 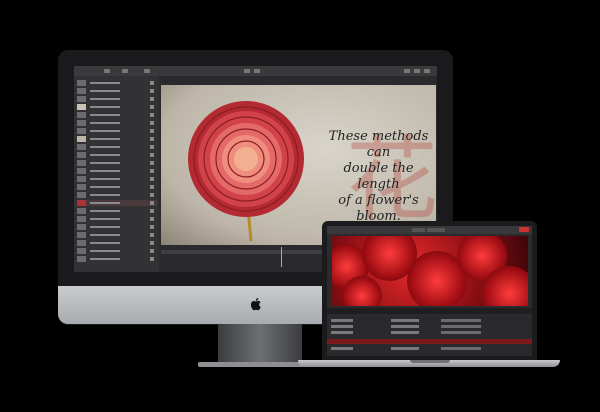 What do you see at coordinates (281, 257) in the screenshot?
I see `playhead` at bounding box center [281, 257].